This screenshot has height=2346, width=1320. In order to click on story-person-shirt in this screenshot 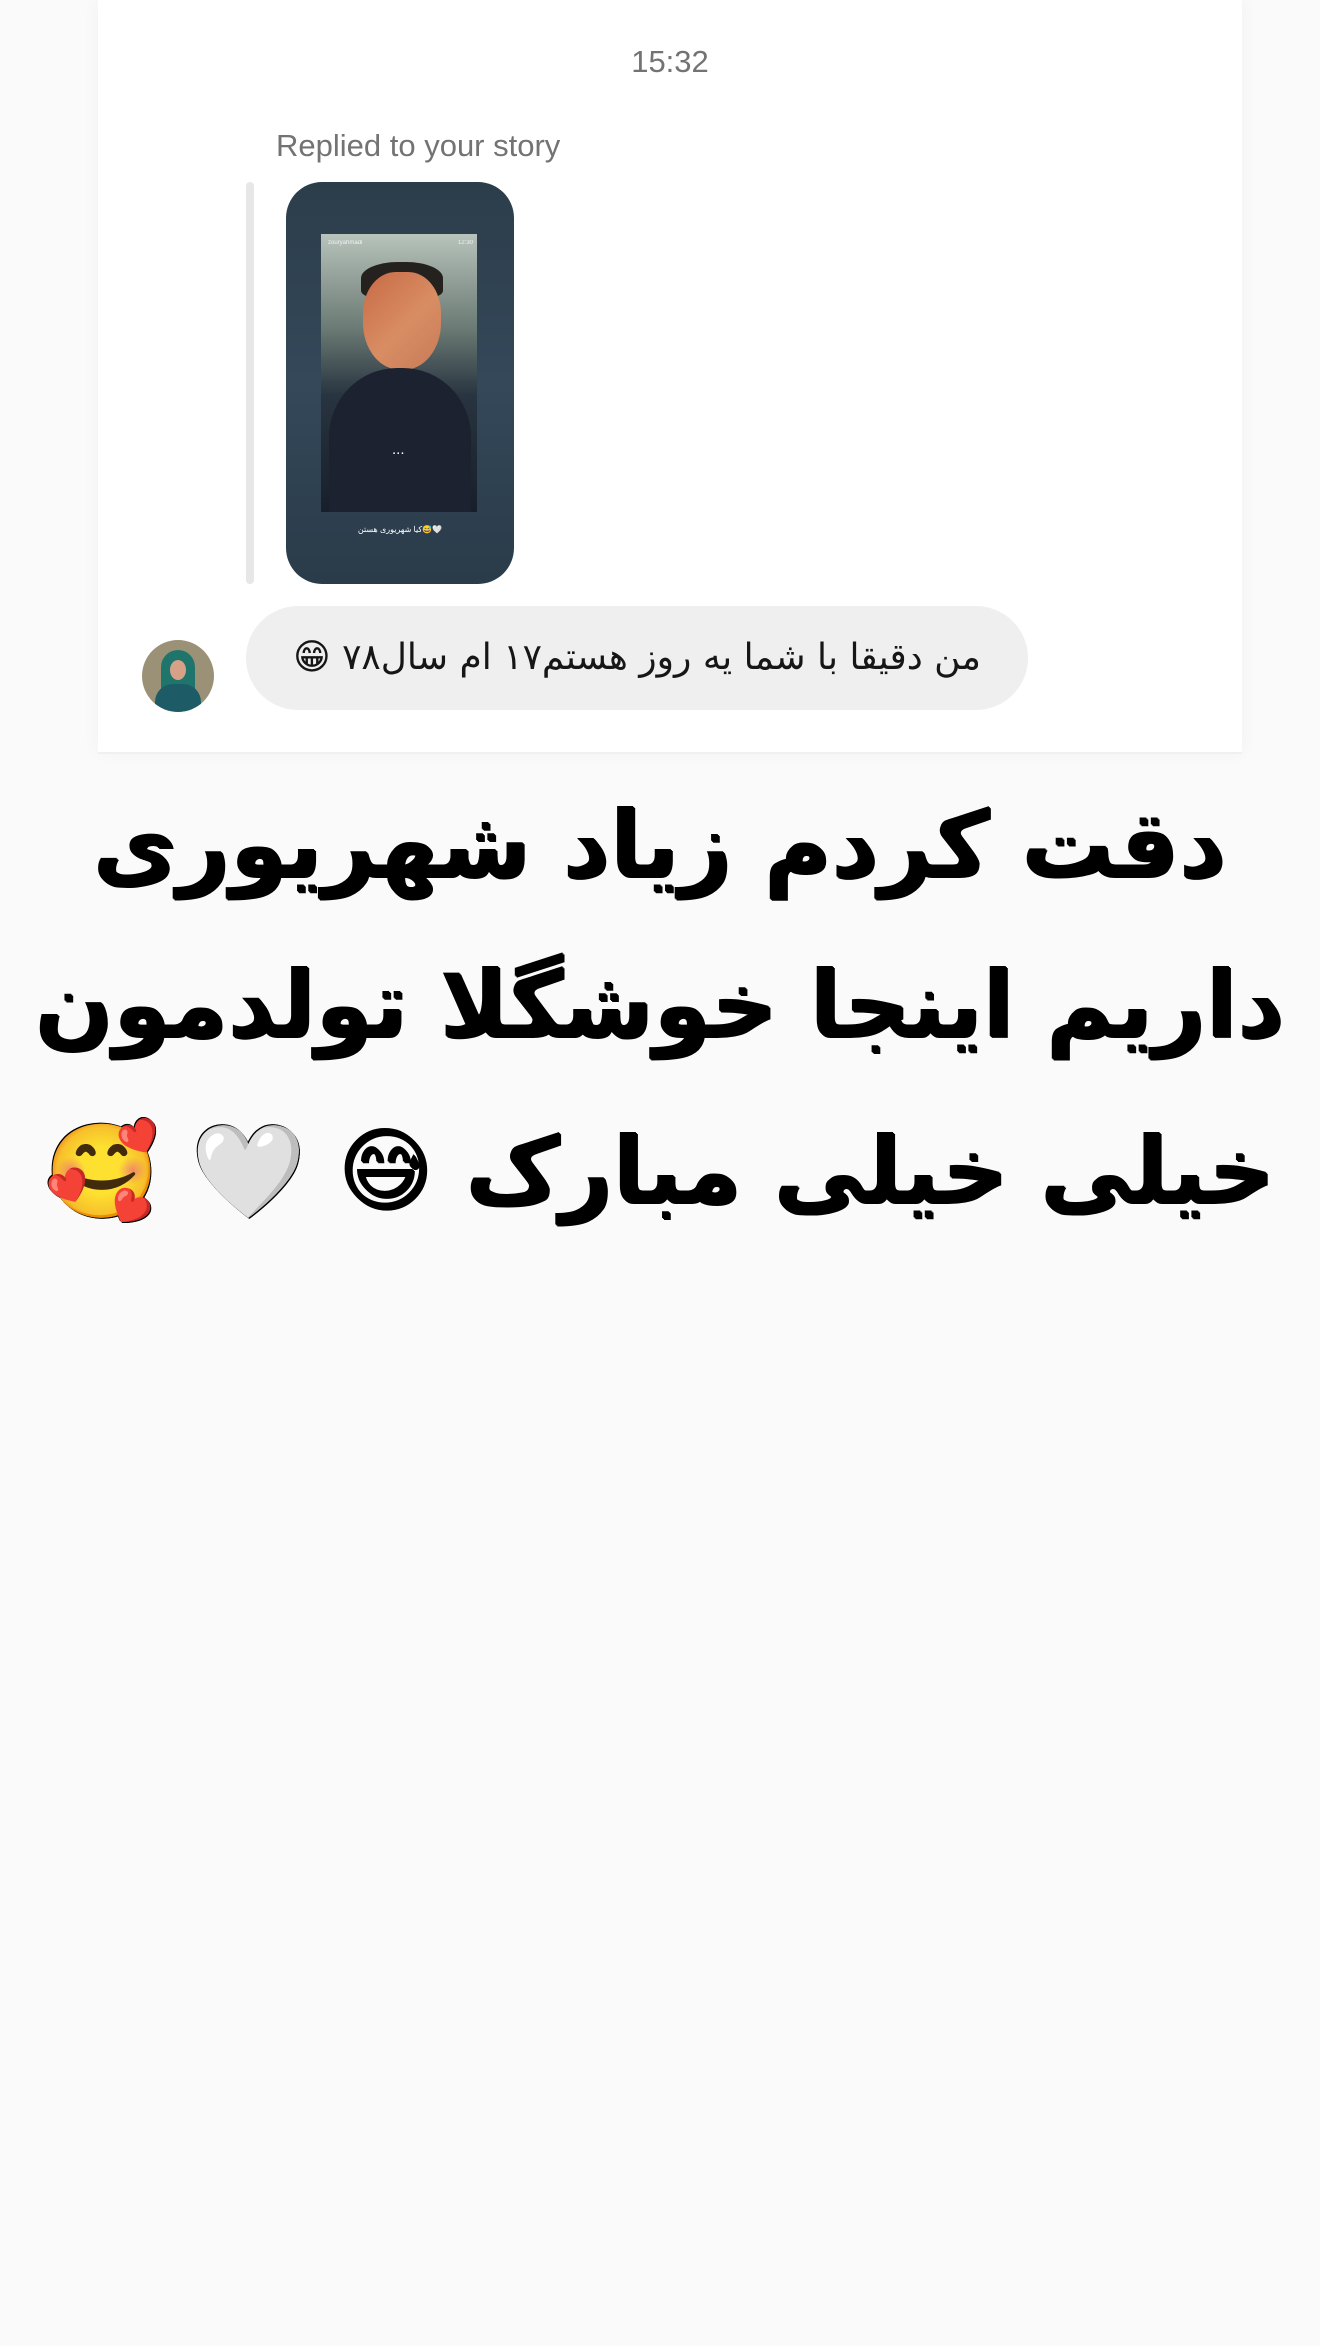, I will do `click(400, 440)`.